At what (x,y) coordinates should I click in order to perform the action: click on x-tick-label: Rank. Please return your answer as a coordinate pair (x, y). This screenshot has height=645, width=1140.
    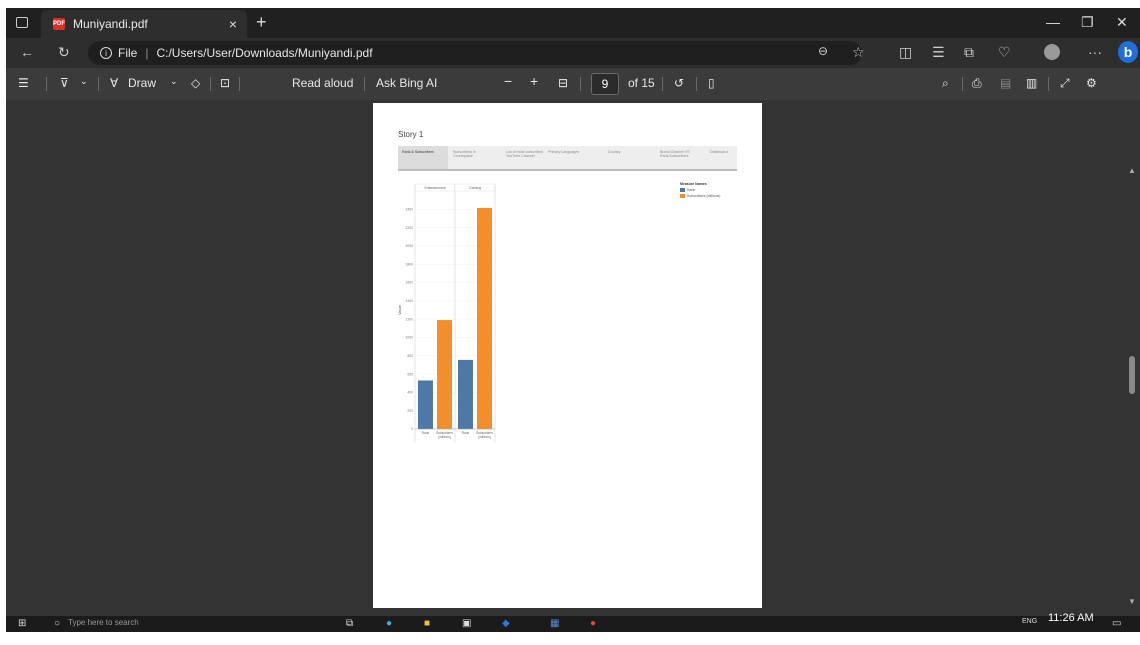
    Looking at the image, I should click on (466, 433).